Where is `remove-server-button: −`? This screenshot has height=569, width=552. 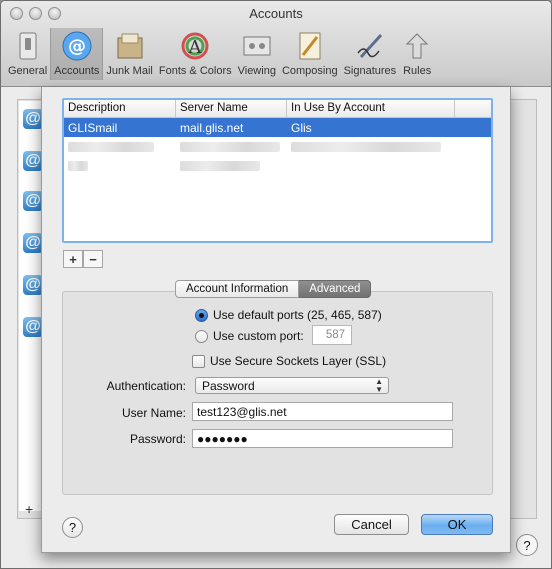
remove-server-button: − is located at coordinates (93, 259).